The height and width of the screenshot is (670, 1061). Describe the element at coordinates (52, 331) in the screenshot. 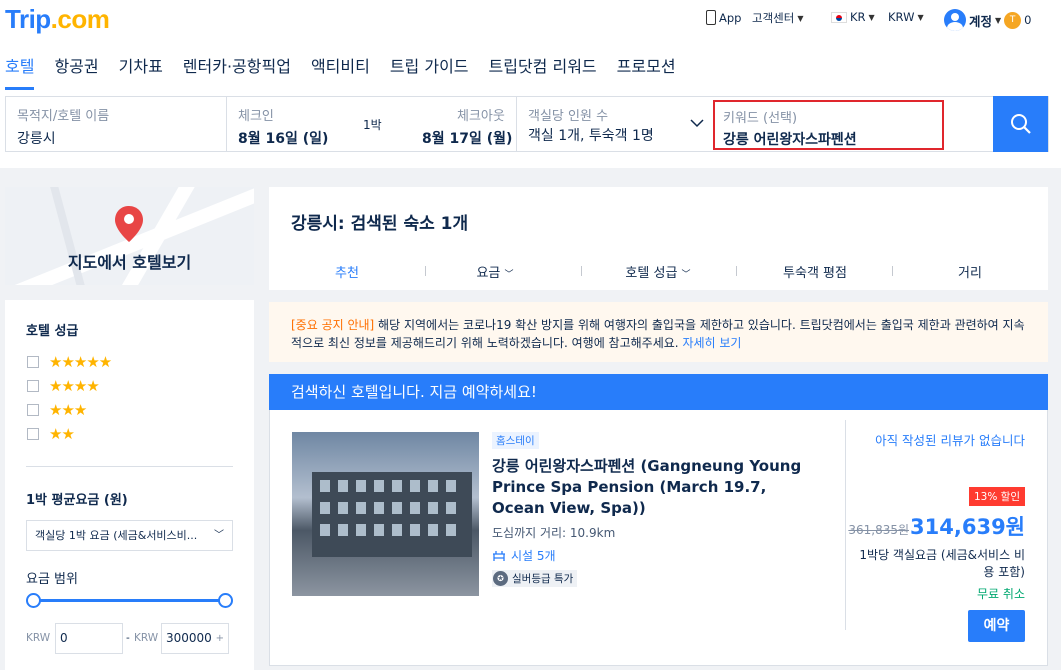

I see `star-rating-title: 호텔 성급` at that location.